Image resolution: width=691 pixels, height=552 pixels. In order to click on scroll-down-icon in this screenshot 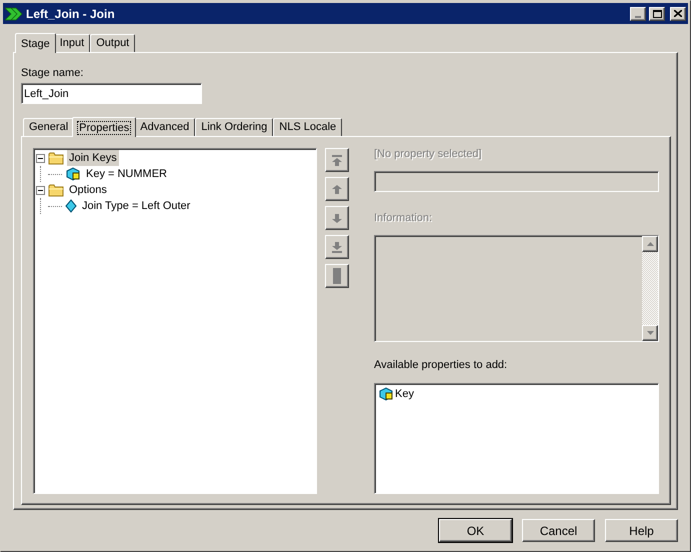, I will do `click(650, 333)`.